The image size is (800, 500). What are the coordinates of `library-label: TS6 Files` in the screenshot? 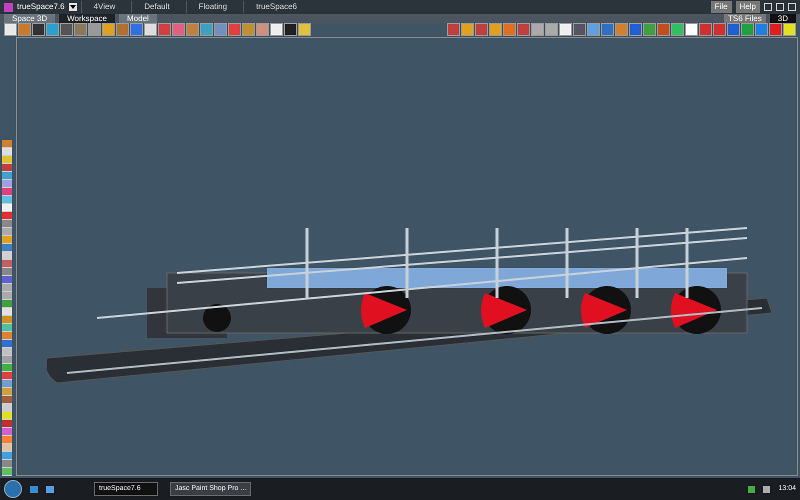 It's located at (745, 18).